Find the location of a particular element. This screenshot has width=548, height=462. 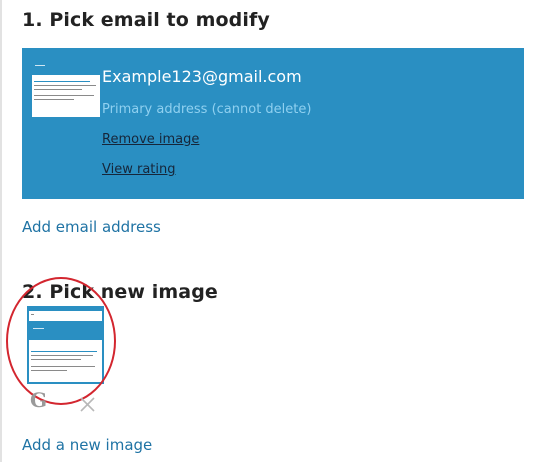

email-image-thumbnail is located at coordinates (66, 88).